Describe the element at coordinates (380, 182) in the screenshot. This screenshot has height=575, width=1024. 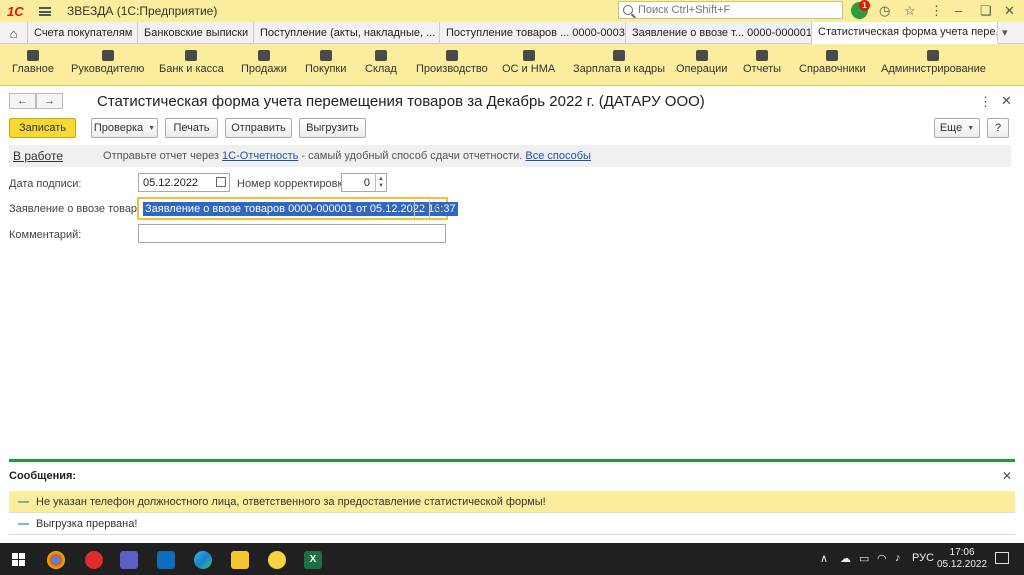
I see `stepper-arrows-icon: ▲ ▼` at that location.